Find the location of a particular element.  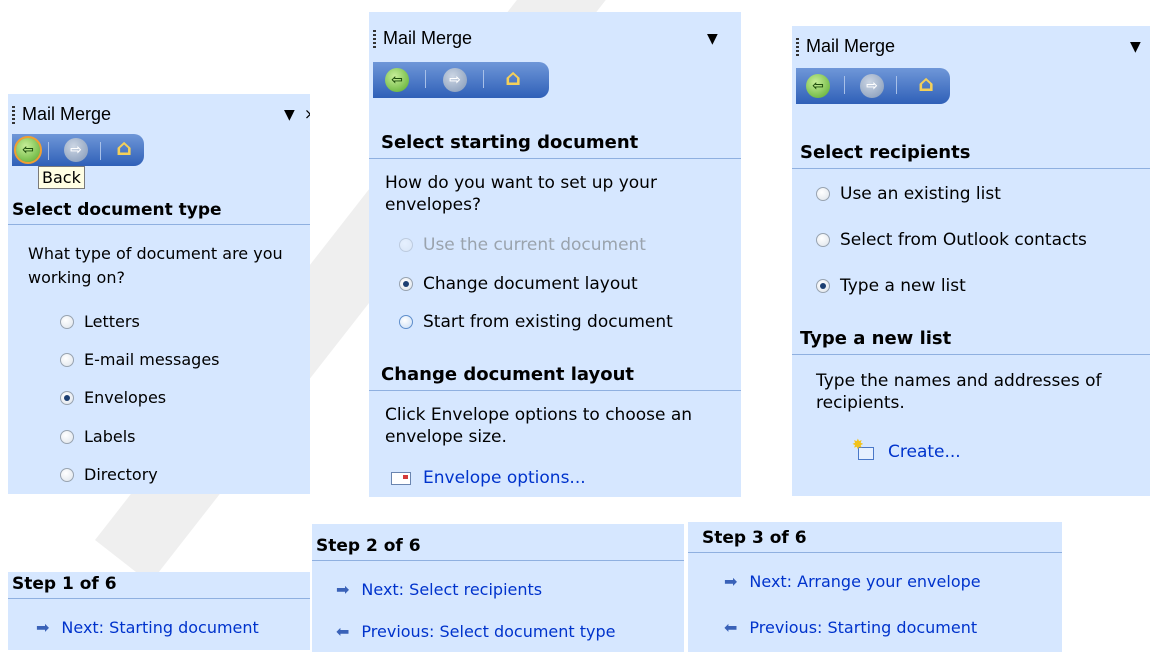

radio-change-document-layout: Change document layout is located at coordinates (518, 284).